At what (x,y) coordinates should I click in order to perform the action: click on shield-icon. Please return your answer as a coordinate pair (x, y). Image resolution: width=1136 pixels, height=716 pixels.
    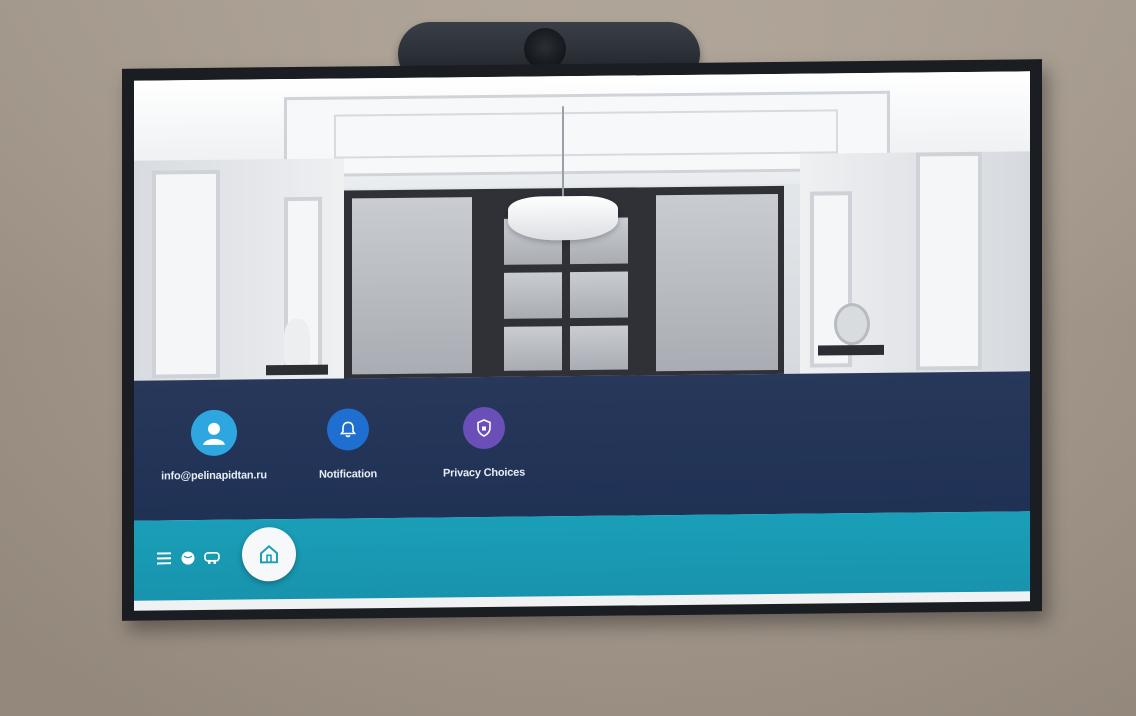
    Looking at the image, I should click on (484, 428).